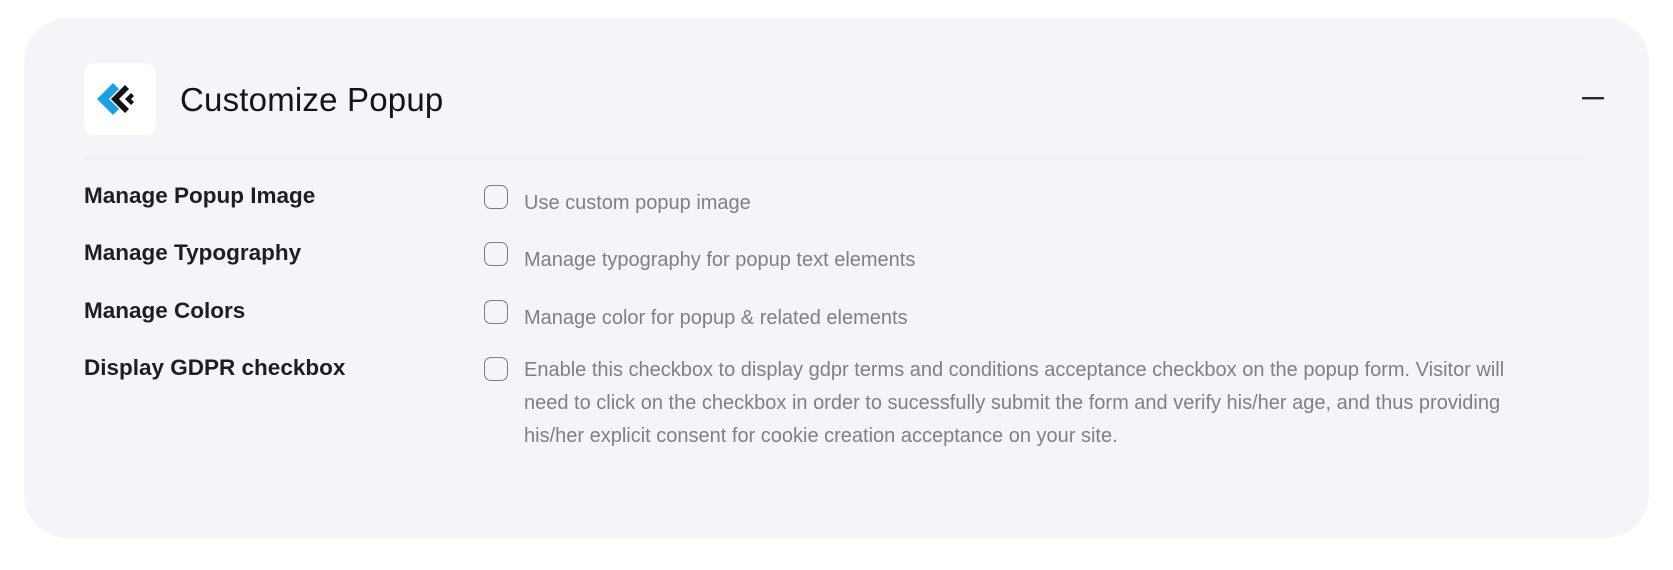  What do you see at coordinates (312, 99) in the screenshot?
I see `panel-title: Customize Popup` at bounding box center [312, 99].